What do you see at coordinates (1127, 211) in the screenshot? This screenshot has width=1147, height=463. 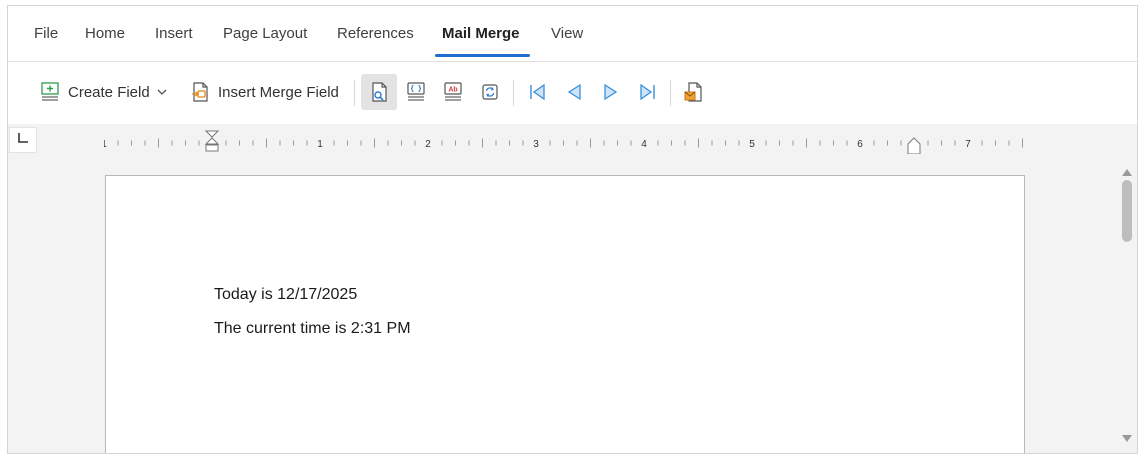 I see `scroll-thumb` at bounding box center [1127, 211].